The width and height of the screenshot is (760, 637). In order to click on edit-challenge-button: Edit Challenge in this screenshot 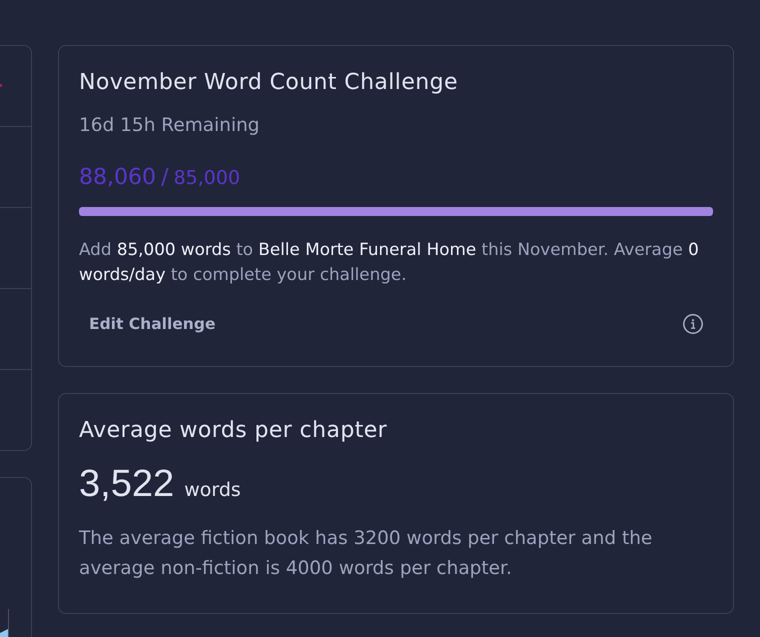, I will do `click(152, 324)`.